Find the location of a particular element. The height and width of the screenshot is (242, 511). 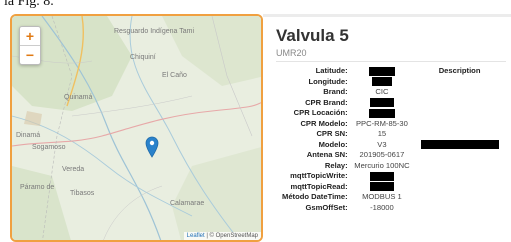

map-attribution: Leaflet | © OpenStreetMap is located at coordinates (222, 236).